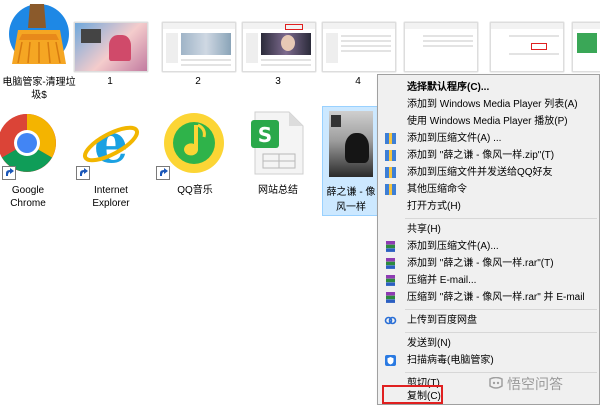 This screenshot has height=405, width=600. What do you see at coordinates (39, 34) in the screenshot?
I see `broom-icon` at bounding box center [39, 34].